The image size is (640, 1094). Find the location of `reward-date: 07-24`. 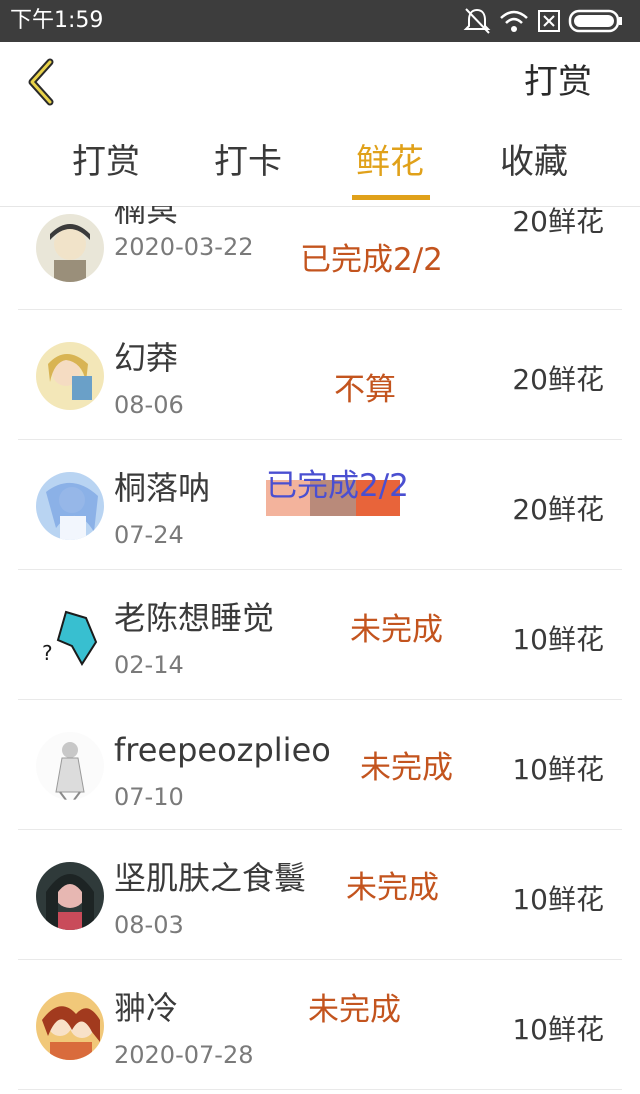

reward-date: 07-24 is located at coordinates (149, 535).